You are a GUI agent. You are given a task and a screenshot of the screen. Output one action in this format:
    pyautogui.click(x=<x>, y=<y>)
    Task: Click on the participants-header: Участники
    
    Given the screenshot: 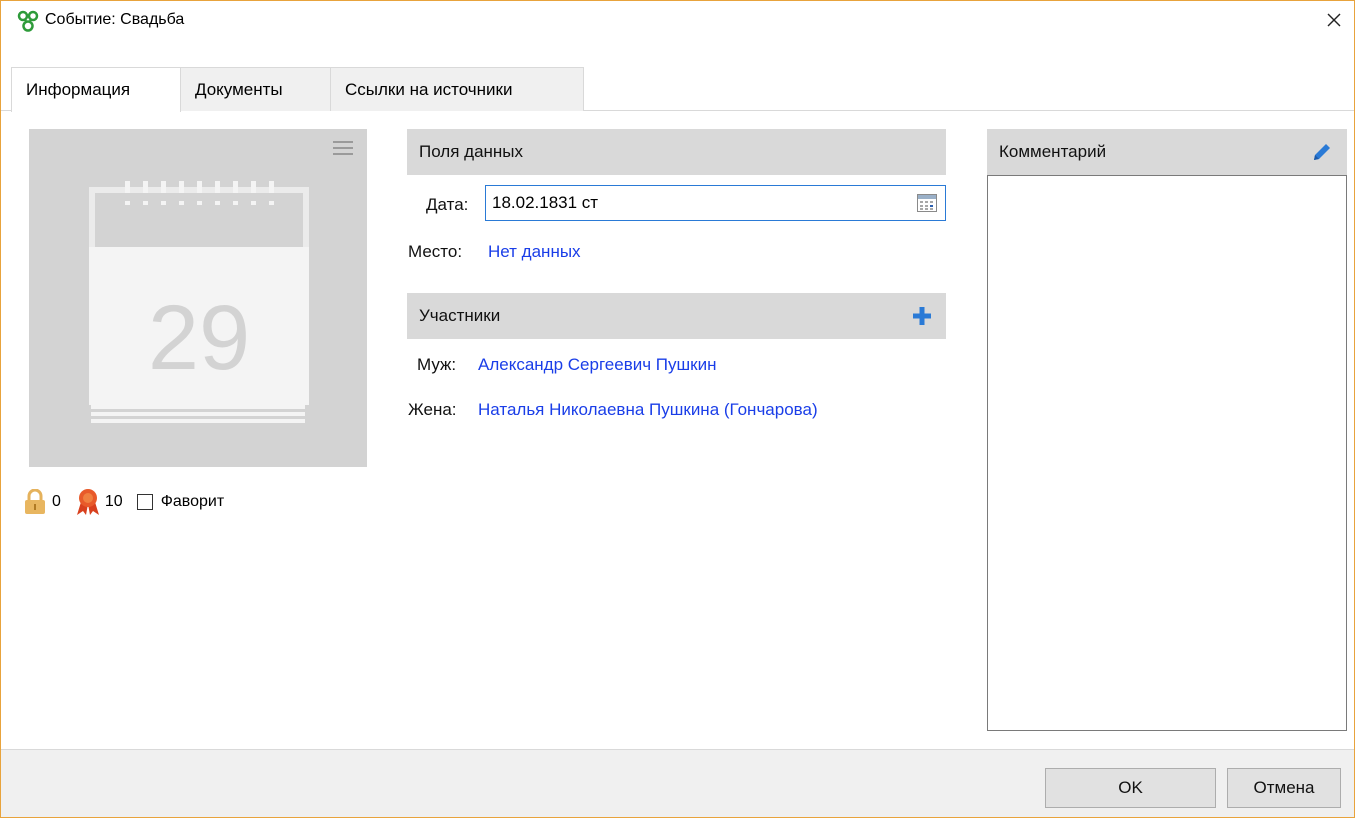 What is the action you would take?
    pyautogui.click(x=676, y=316)
    